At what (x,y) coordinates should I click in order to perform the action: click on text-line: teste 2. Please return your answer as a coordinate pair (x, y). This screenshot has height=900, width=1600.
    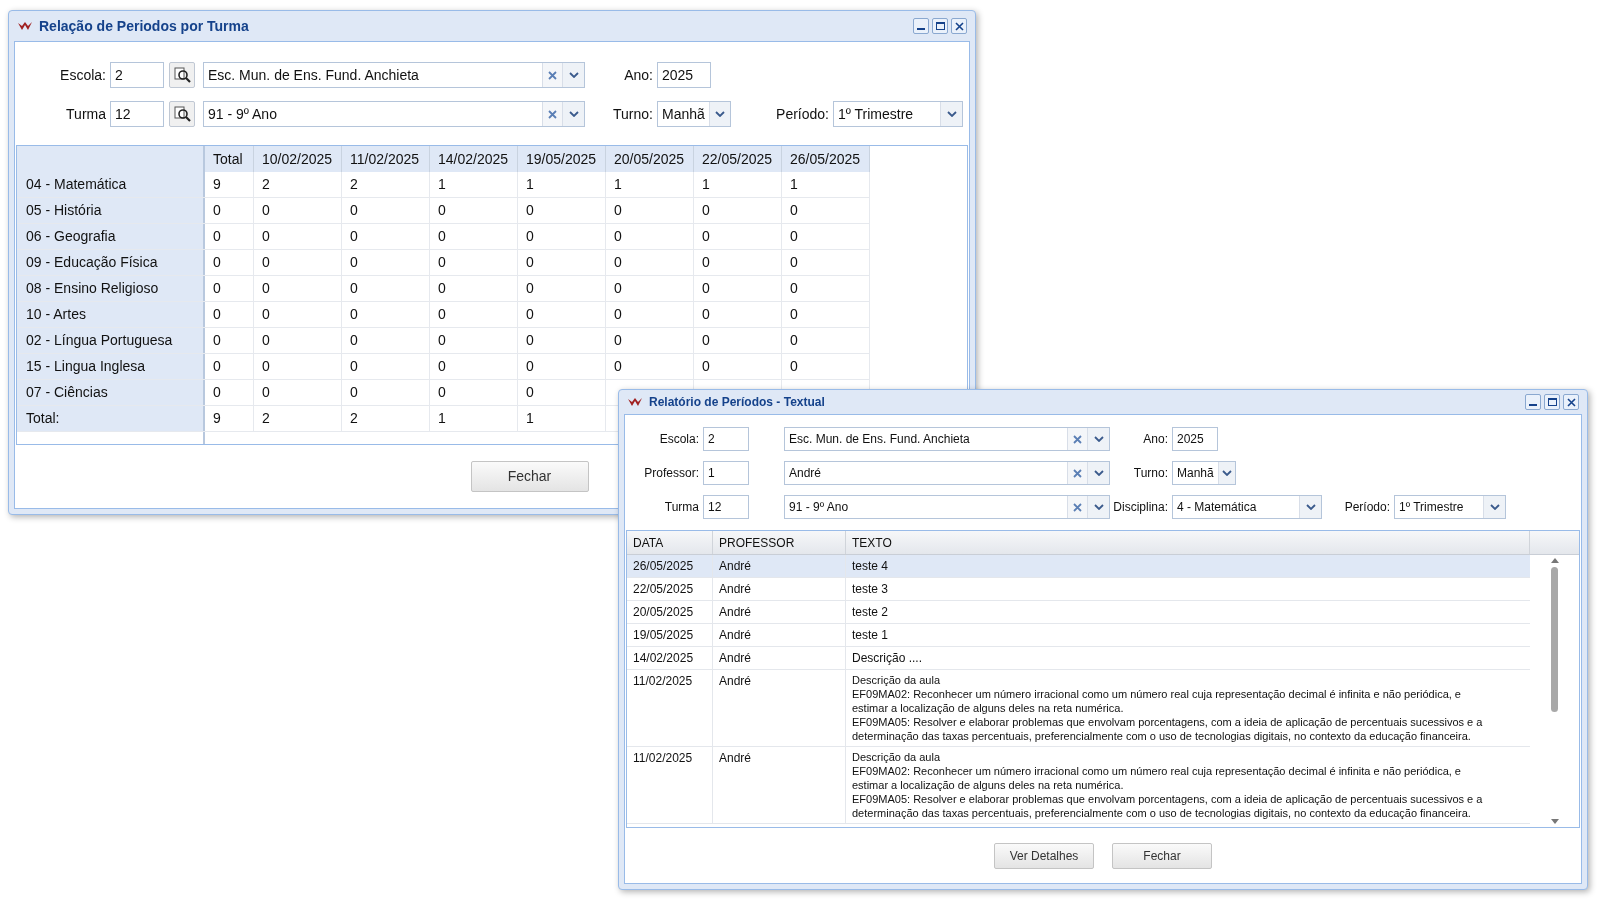
    Looking at the image, I should click on (871, 612).